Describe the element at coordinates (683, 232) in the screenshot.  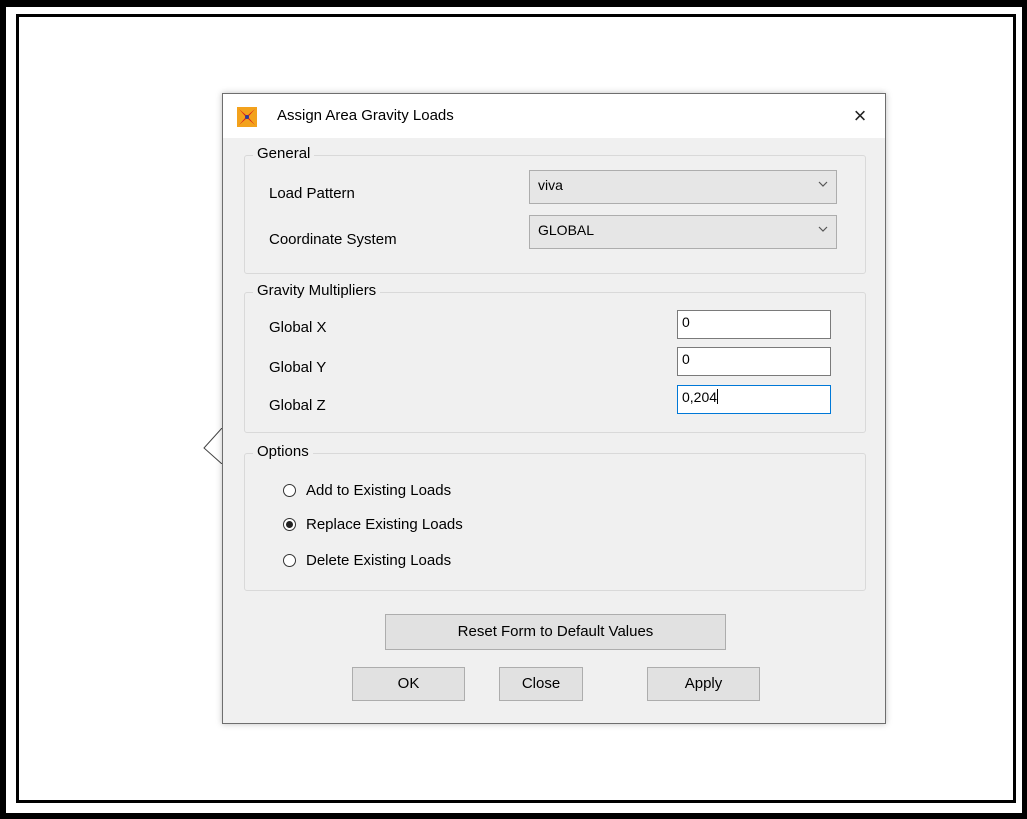
I see `coordinate-system-dropdown: GLOBAL` at that location.